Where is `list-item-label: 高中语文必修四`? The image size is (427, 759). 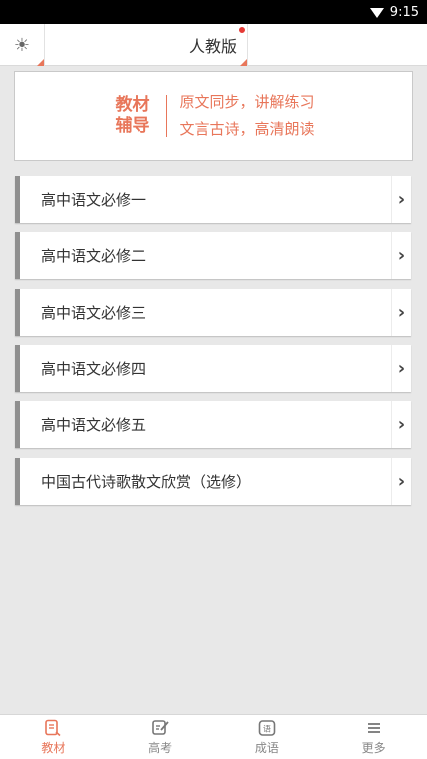
list-item-label: 高中语文必修四 is located at coordinates (94, 369).